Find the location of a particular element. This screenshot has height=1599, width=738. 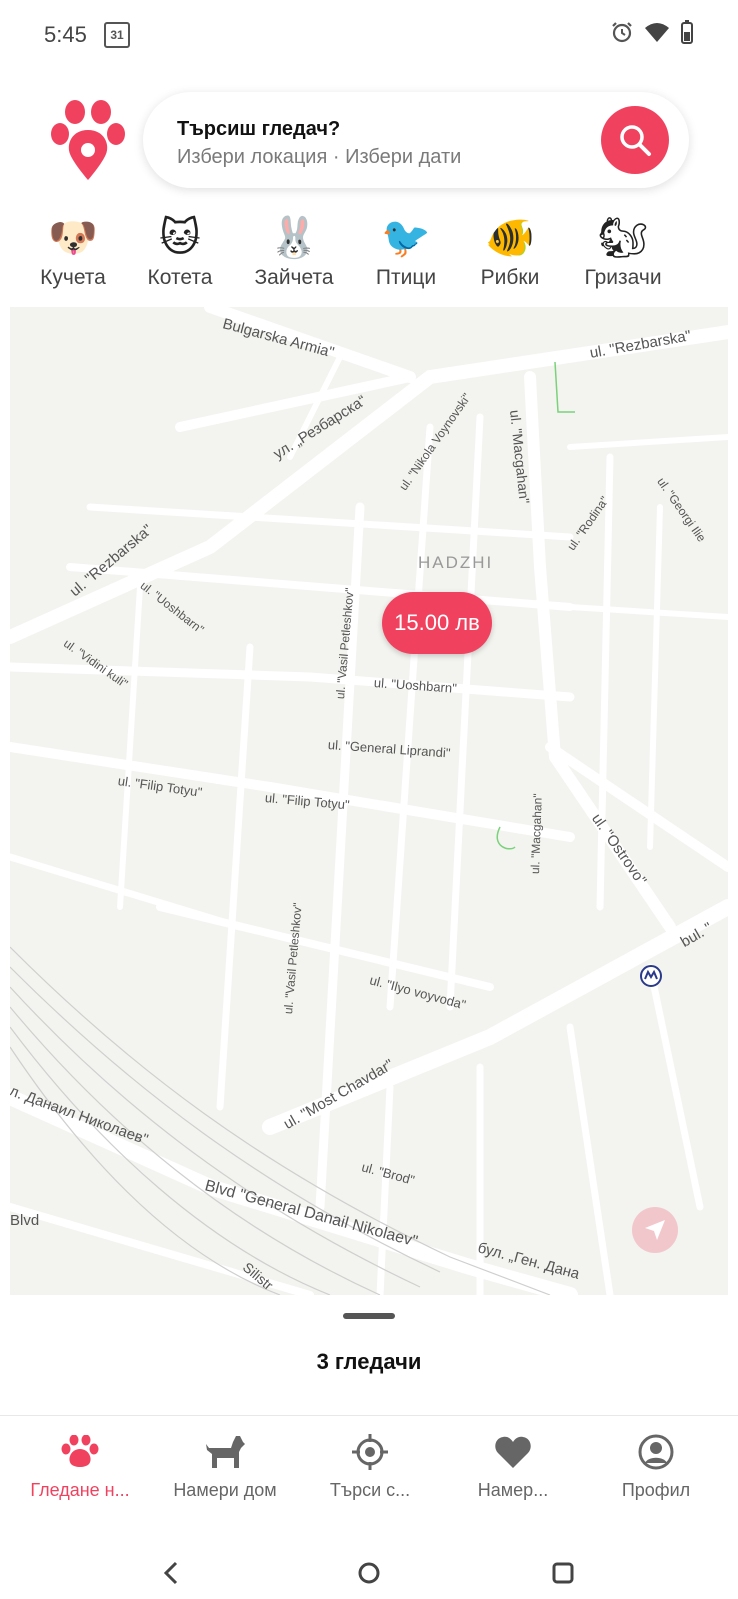

paw-pin-logo is located at coordinates (88, 140).